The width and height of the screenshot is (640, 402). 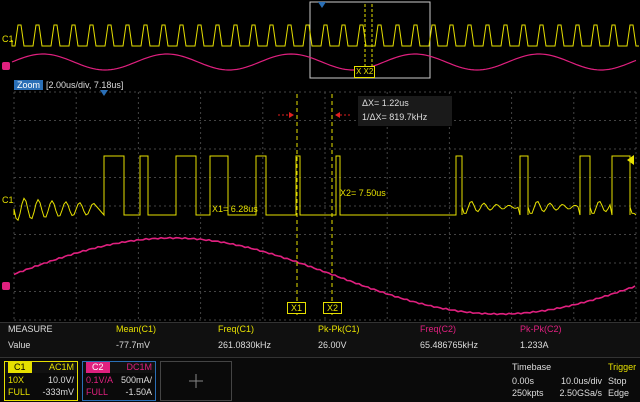 I want to click on ch1-ground-marker: C1, so click(x=8, y=200).